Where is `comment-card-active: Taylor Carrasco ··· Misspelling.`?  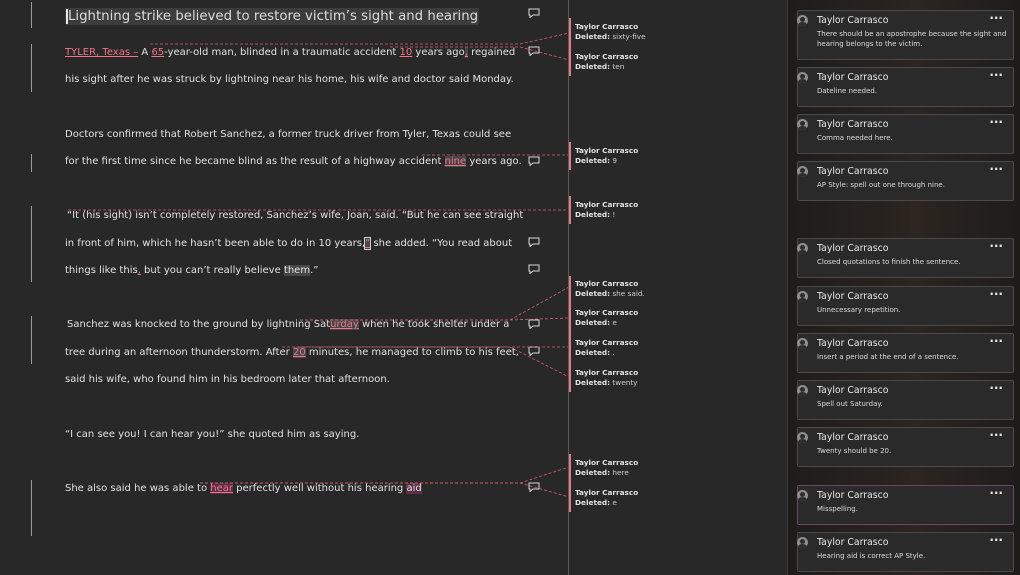 comment-card-active: Taylor Carrasco ··· Misspelling. is located at coordinates (905, 505).